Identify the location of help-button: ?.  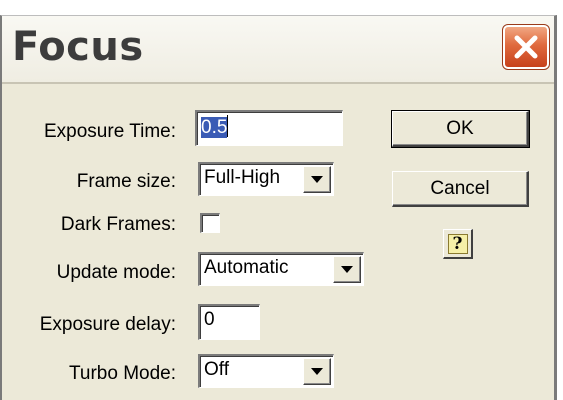
(458, 244).